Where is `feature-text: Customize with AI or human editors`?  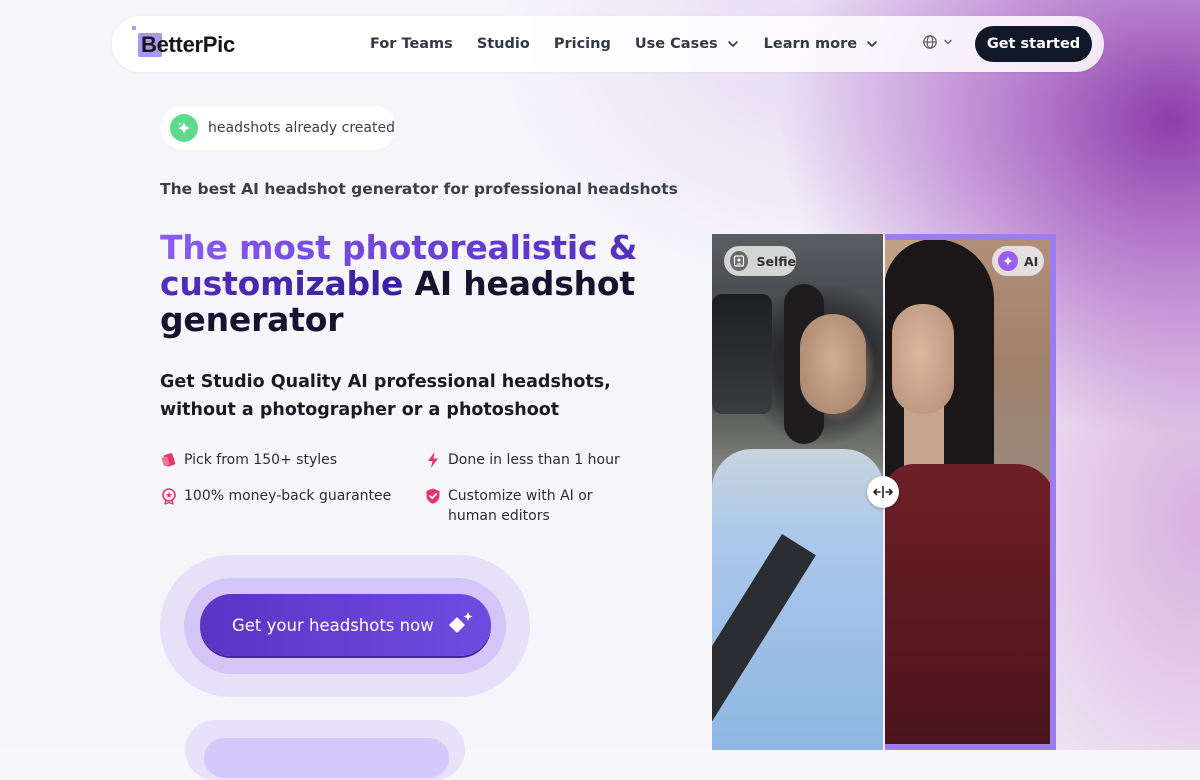
feature-text: Customize with AI or human editors is located at coordinates (520, 506).